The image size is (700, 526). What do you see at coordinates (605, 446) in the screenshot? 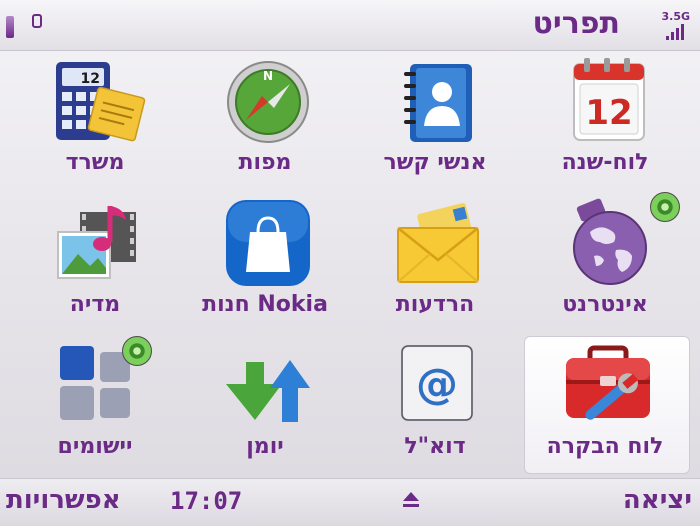
I see `grid-item-label: לוח הבקרה` at bounding box center [605, 446].